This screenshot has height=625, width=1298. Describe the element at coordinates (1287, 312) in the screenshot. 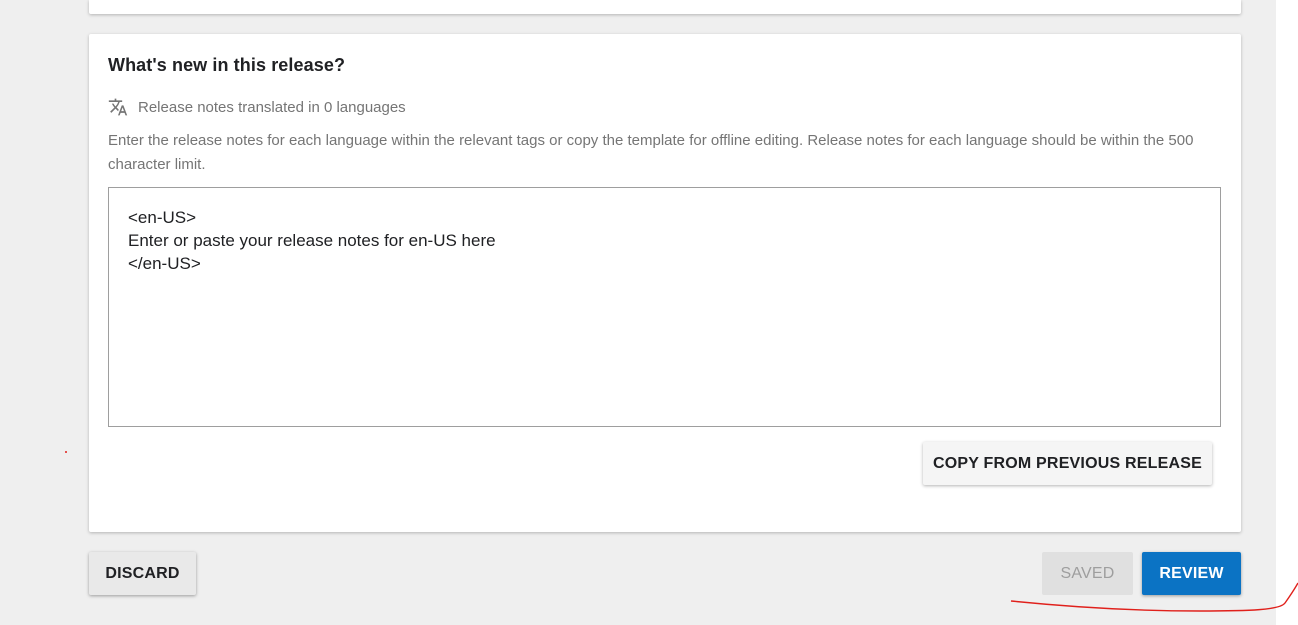

I see `right-edge-panel` at that location.